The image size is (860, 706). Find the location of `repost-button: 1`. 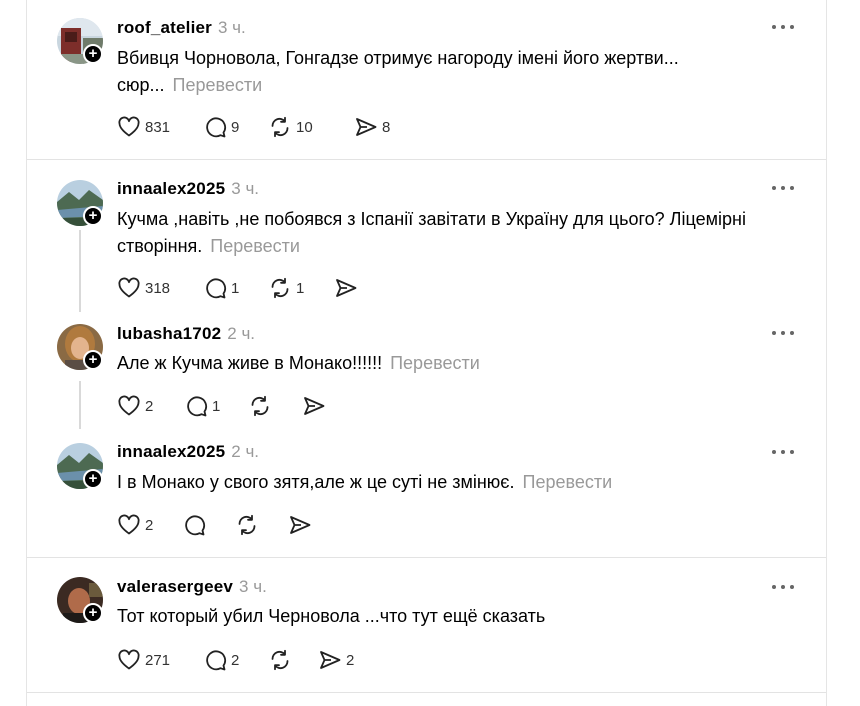

repost-button: 1 is located at coordinates (301, 288).